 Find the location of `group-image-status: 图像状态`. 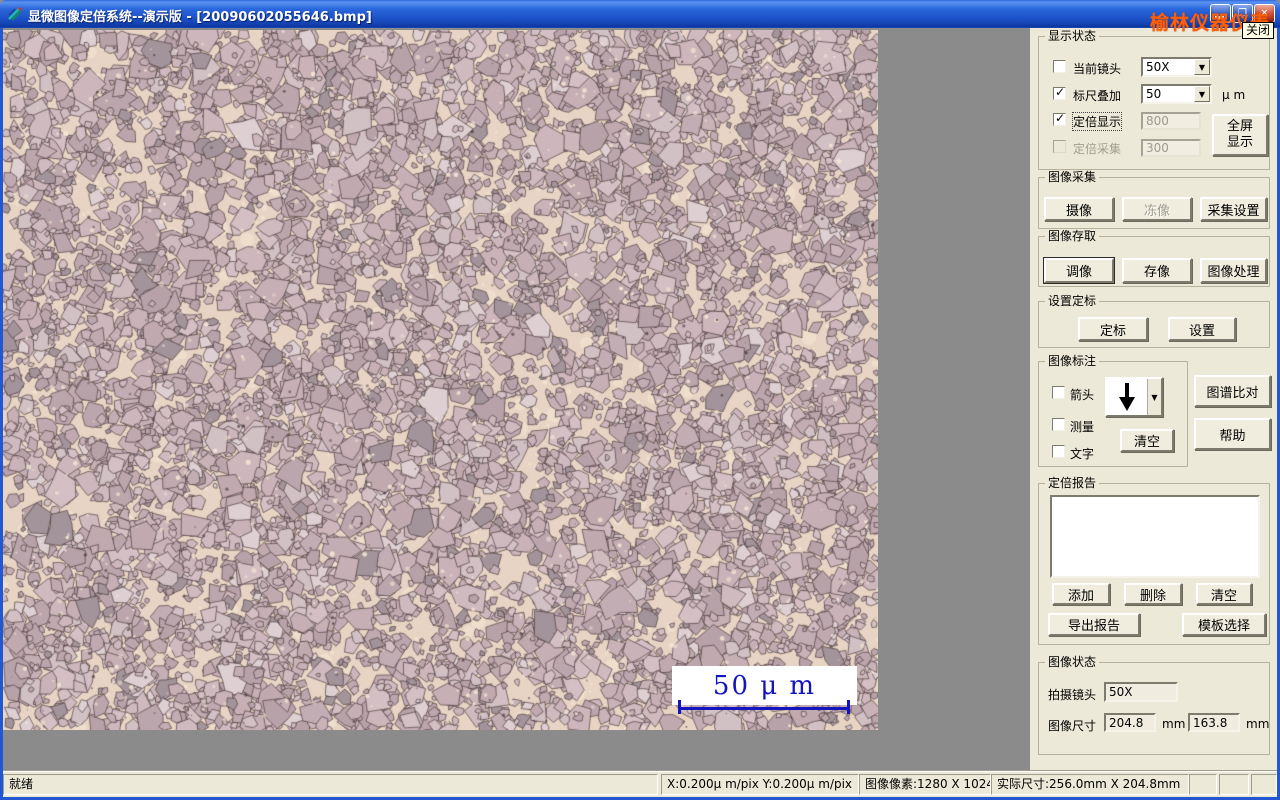

group-image-status: 图像状态 is located at coordinates (1154, 705).